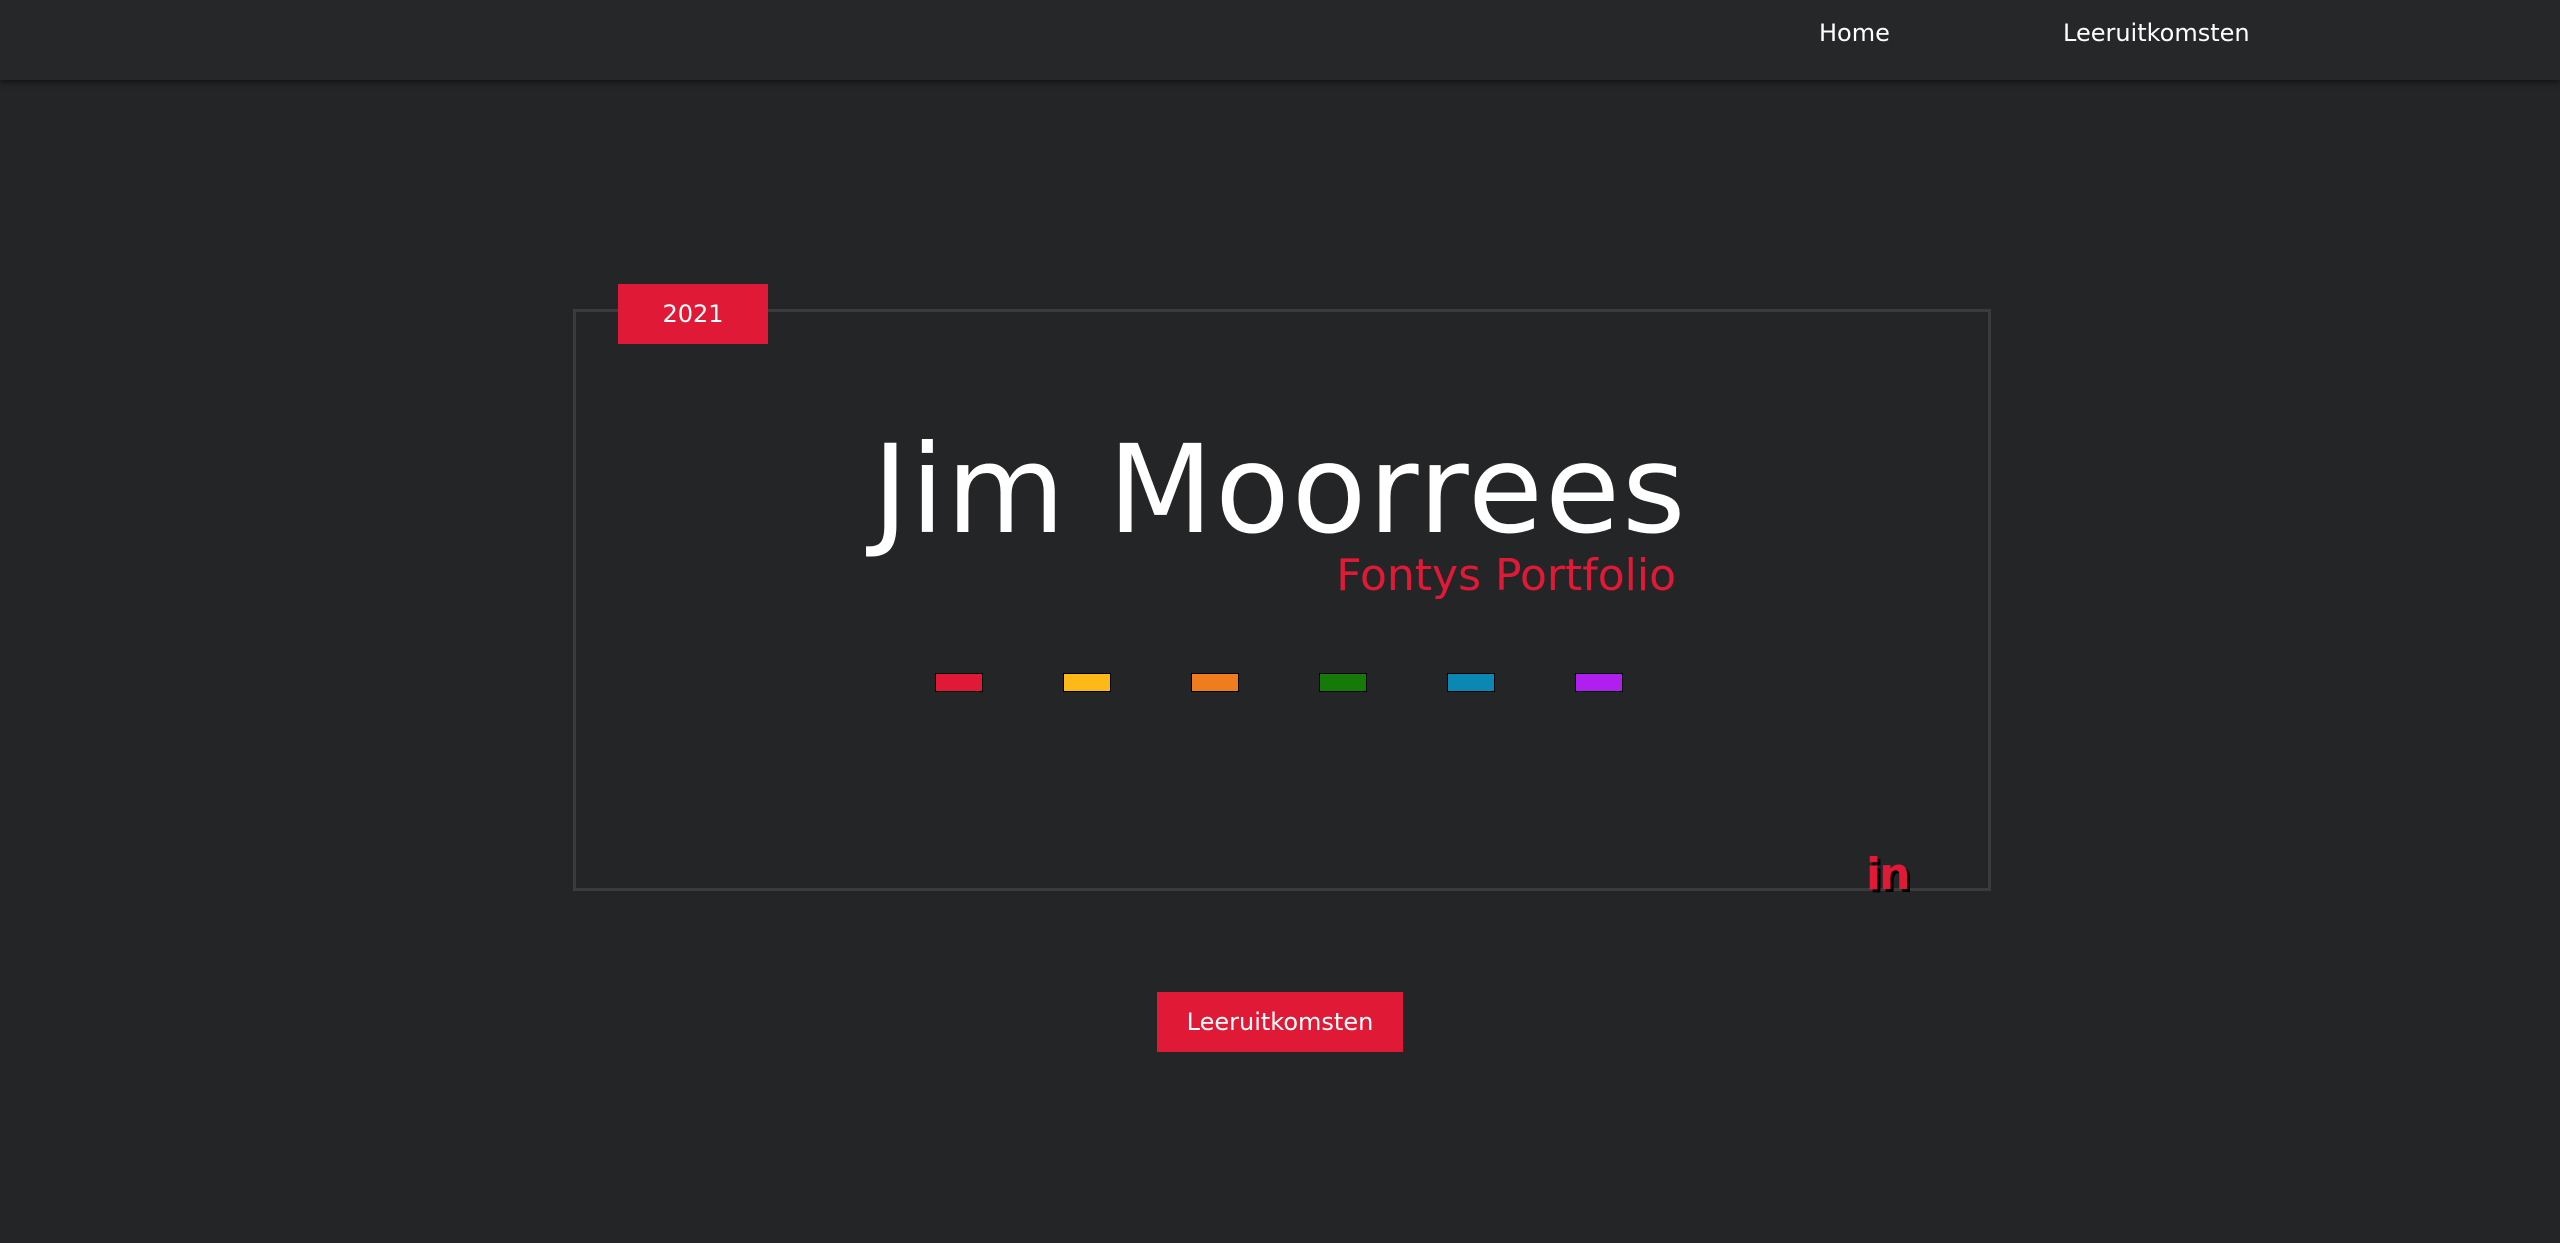 The width and height of the screenshot is (2560, 1243). What do you see at coordinates (1215, 682) in the screenshot?
I see `color-swatch-orange` at bounding box center [1215, 682].